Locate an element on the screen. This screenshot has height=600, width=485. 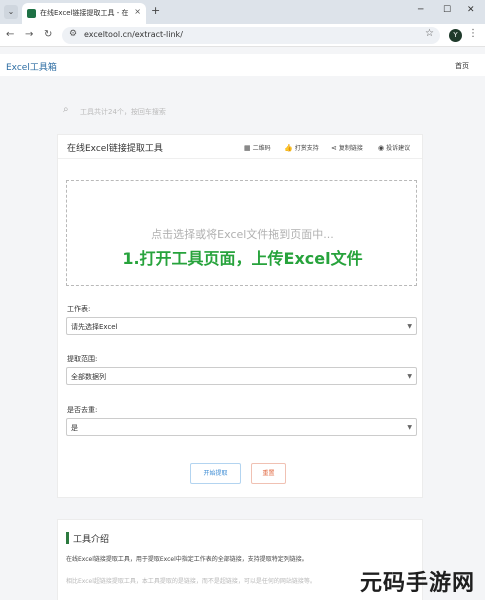
step-caption: 1.打开工具页面，上传Excel文件 is located at coordinates (242, 258).